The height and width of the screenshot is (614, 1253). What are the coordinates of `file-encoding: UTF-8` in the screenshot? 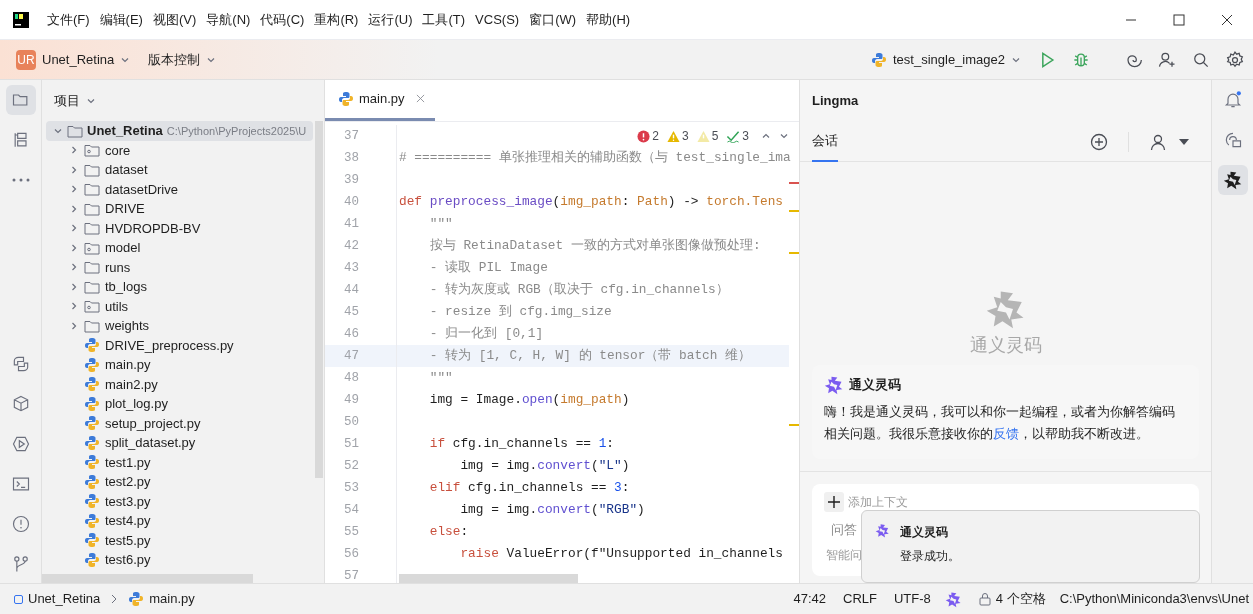 It's located at (912, 599).